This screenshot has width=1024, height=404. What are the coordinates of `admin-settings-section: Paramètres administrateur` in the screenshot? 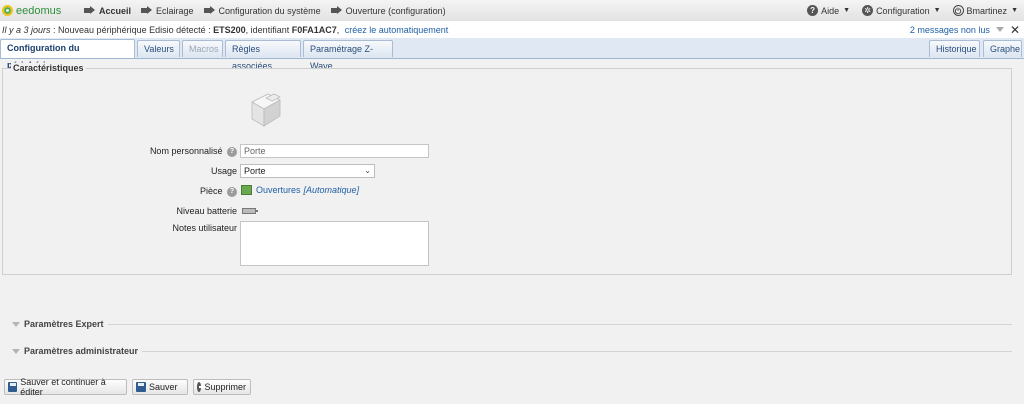 It's located at (512, 351).